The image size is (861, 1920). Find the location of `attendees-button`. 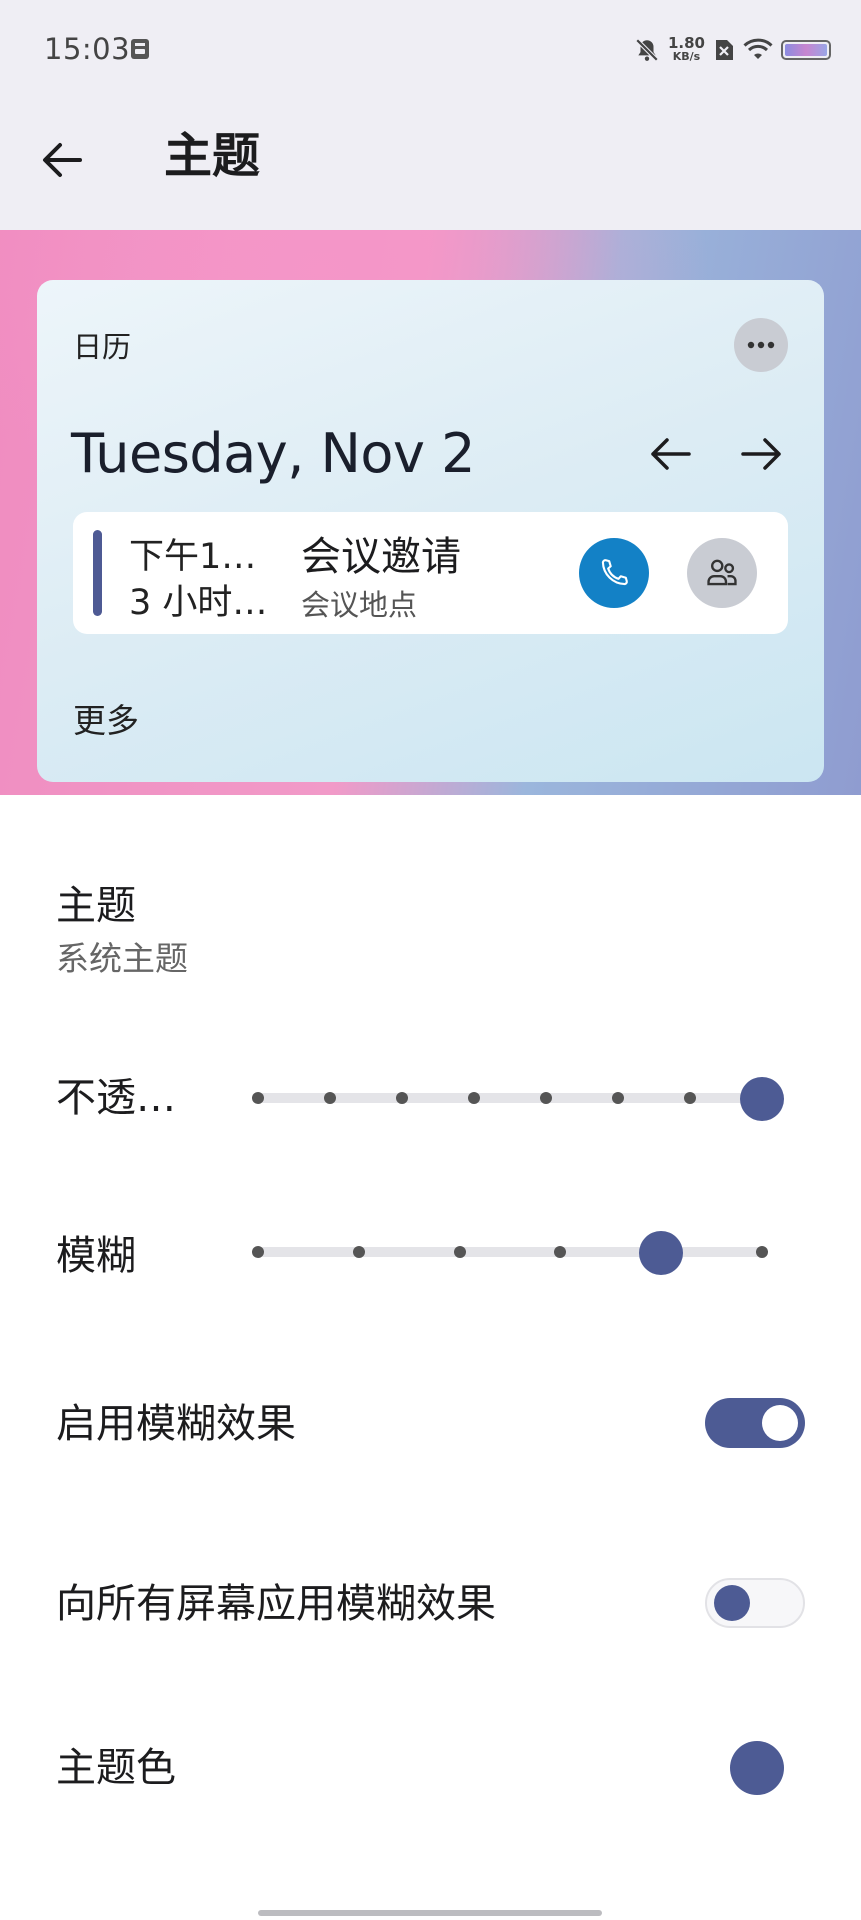

attendees-button is located at coordinates (722, 573).